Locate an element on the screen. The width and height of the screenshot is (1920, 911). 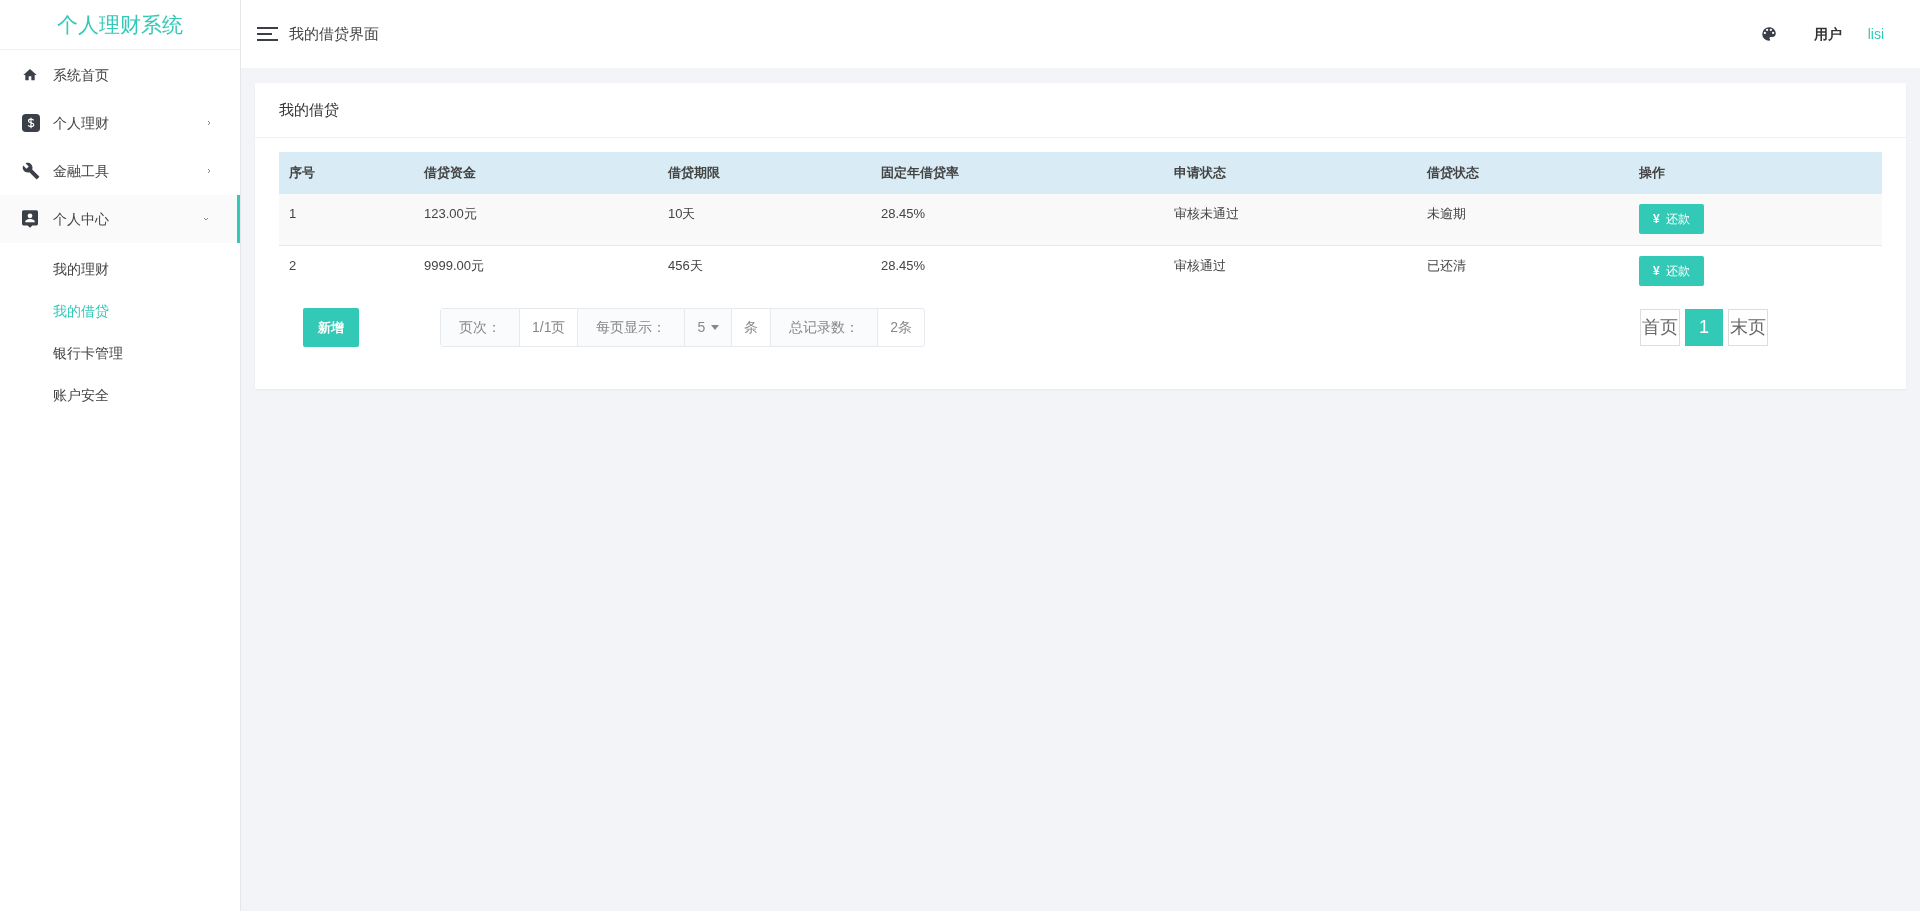
column-header: 序号 is located at coordinates (302, 173).